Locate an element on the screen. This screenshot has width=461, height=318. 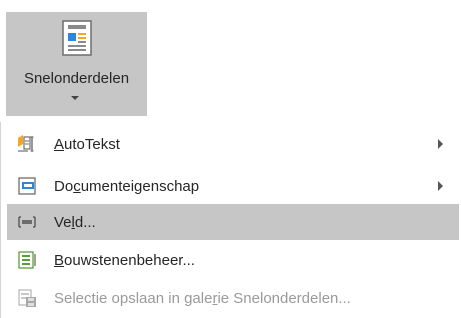
quick-parts-button-label: Snelonderdelen is located at coordinates (76, 78).